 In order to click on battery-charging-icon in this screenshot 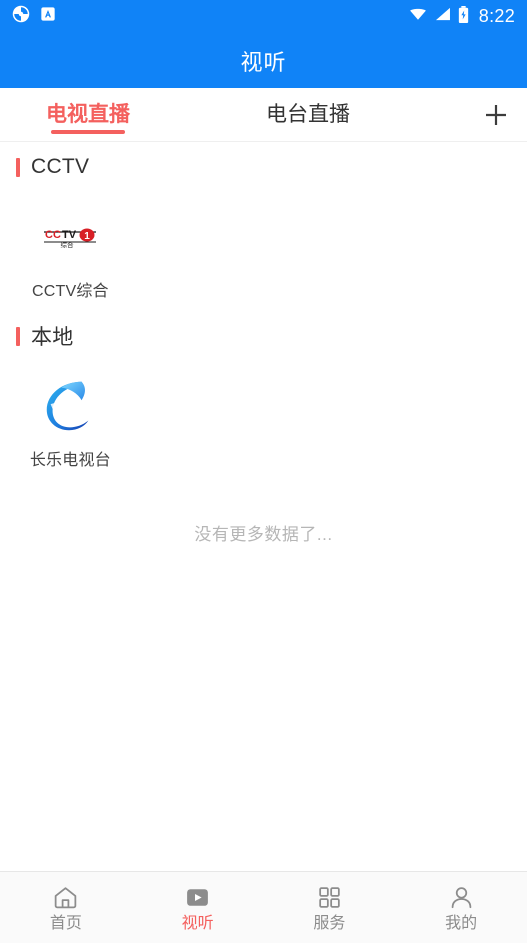, I will do `click(463, 16)`.